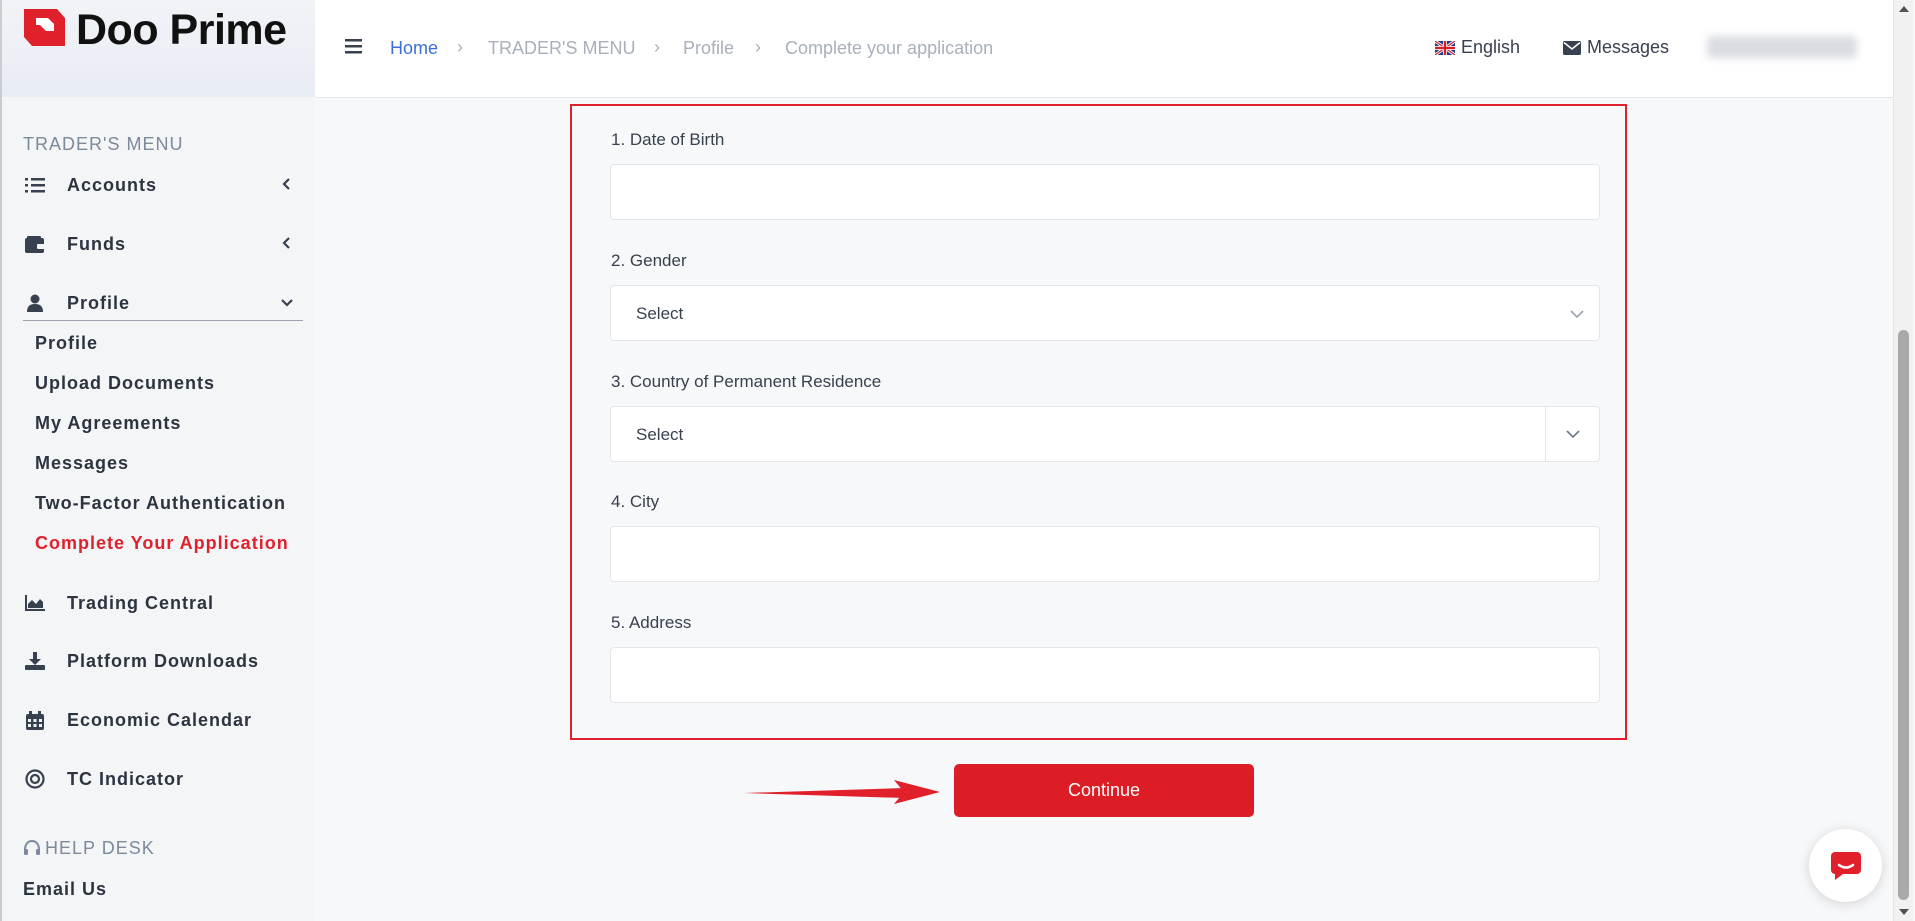 This screenshot has height=921, width=1915. I want to click on help-desk-label: HELP DESK, so click(100, 848).